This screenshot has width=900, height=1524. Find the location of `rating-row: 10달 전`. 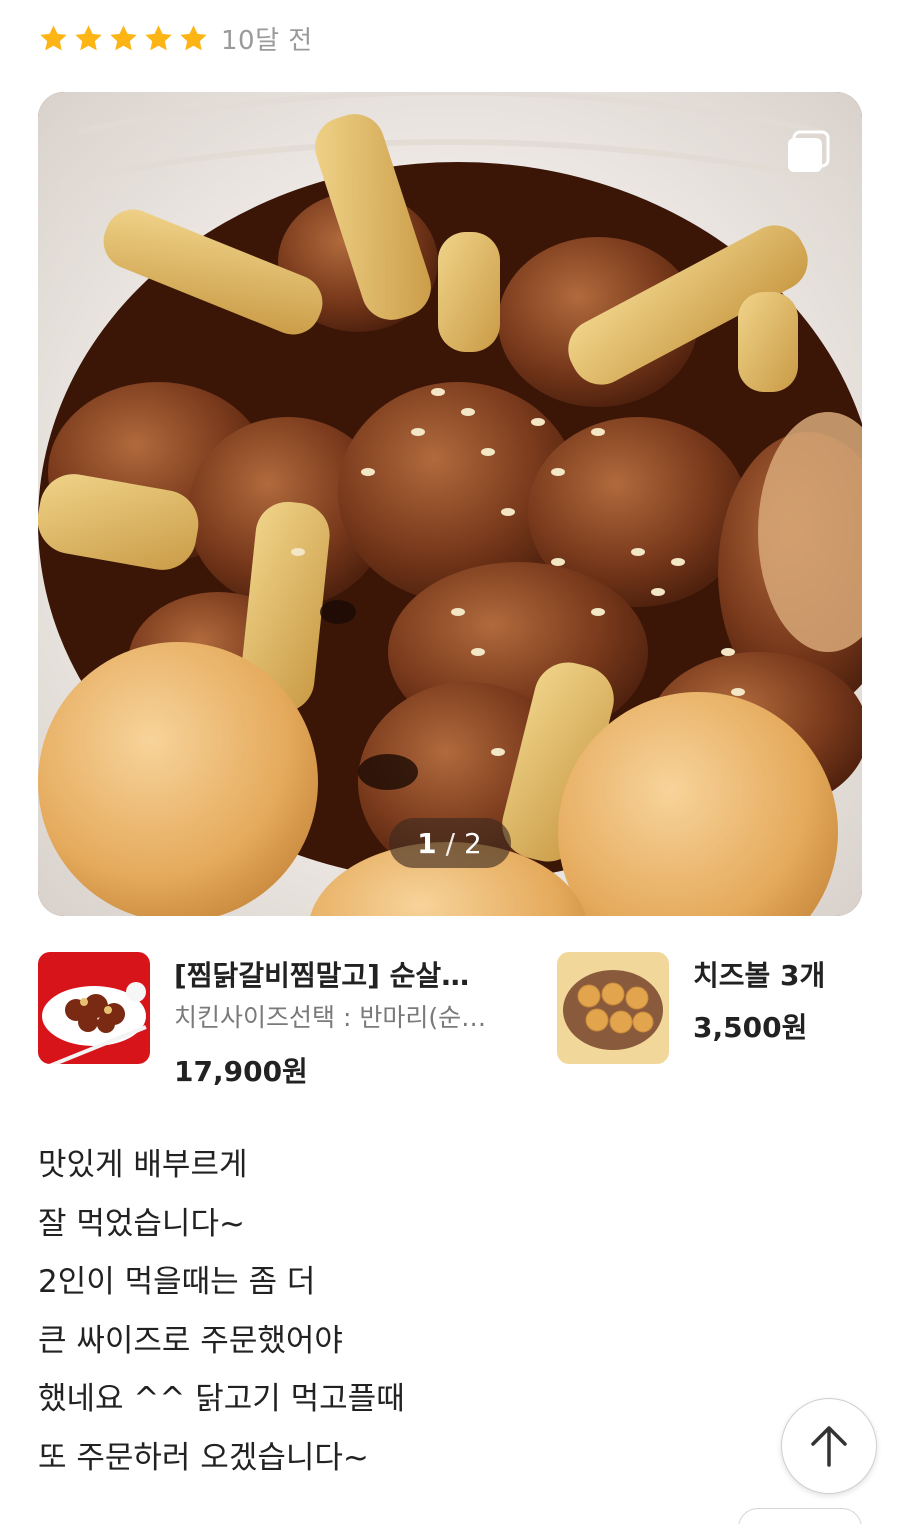

rating-row: 10달 전 is located at coordinates (175, 38).